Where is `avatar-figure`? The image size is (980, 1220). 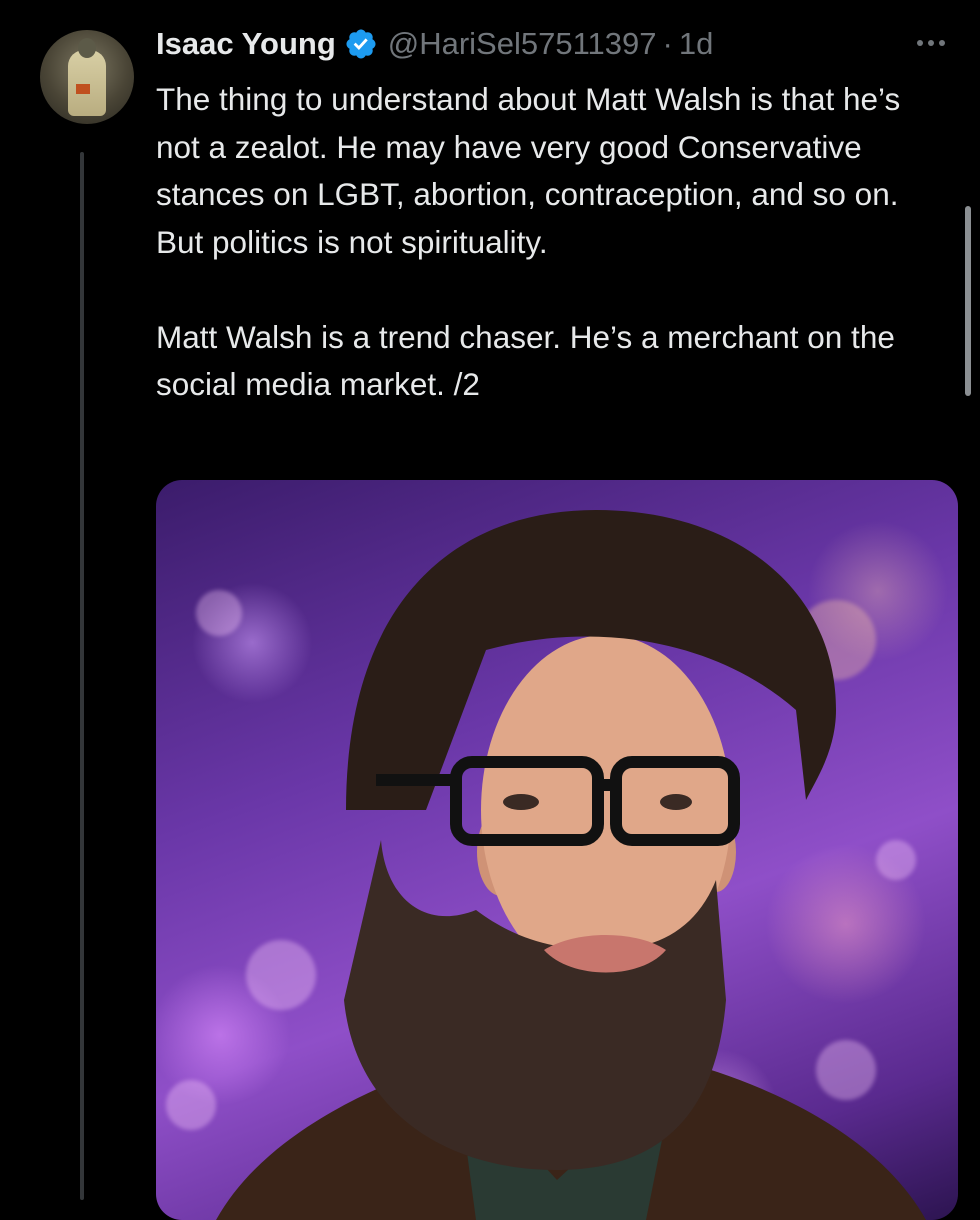 avatar-figure is located at coordinates (87, 83).